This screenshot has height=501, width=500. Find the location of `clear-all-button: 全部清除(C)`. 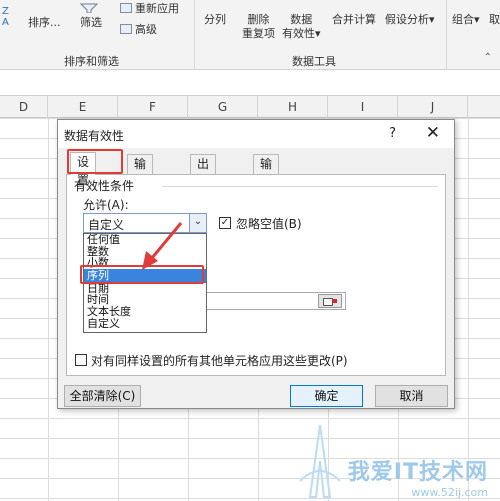

clear-all-button: 全部清除(C) is located at coordinates (102, 396).